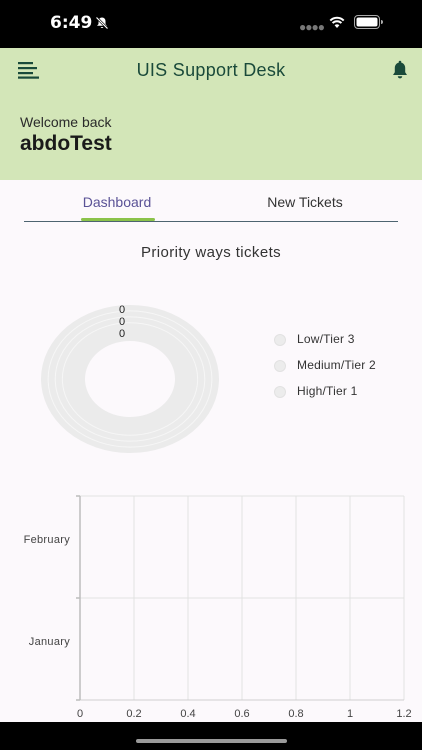 The height and width of the screenshot is (750, 422). What do you see at coordinates (305, 202) in the screenshot?
I see `tab-new-tickets: New Tickets` at bounding box center [305, 202].